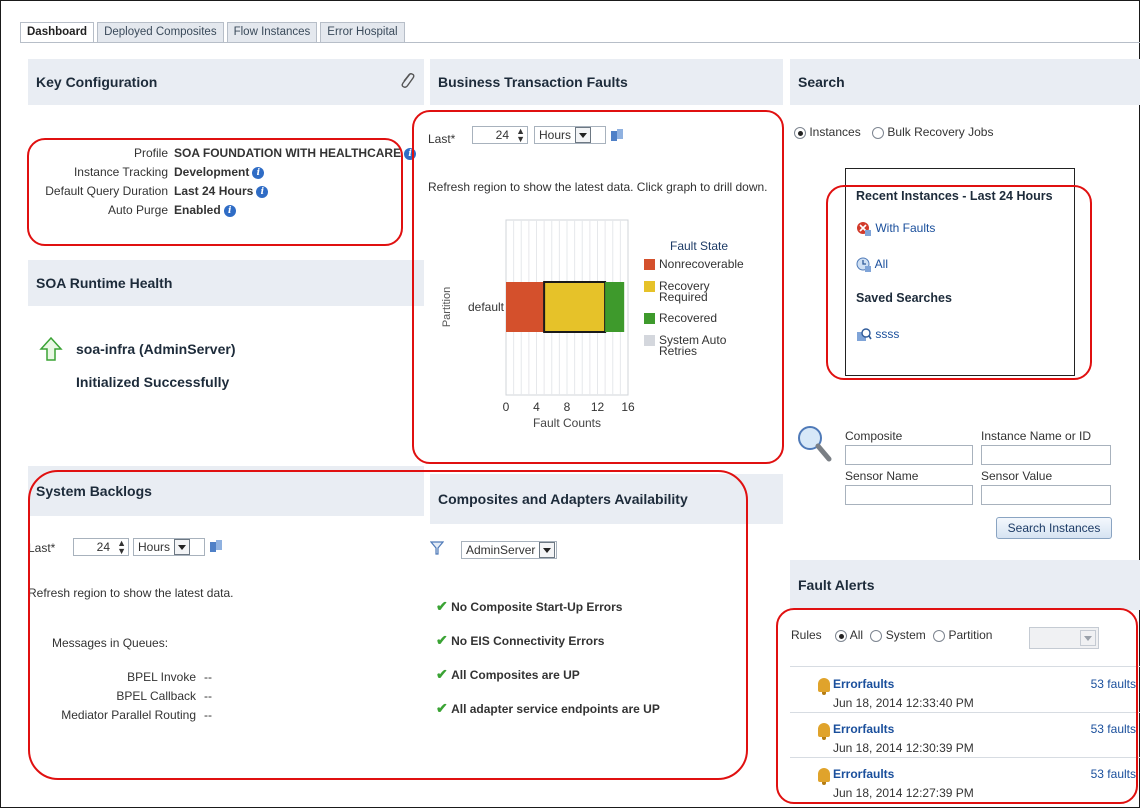 This screenshot has height=808, width=1140. Describe the element at coordinates (699, 246) in the screenshot. I see `legend-title: Fault State` at that location.